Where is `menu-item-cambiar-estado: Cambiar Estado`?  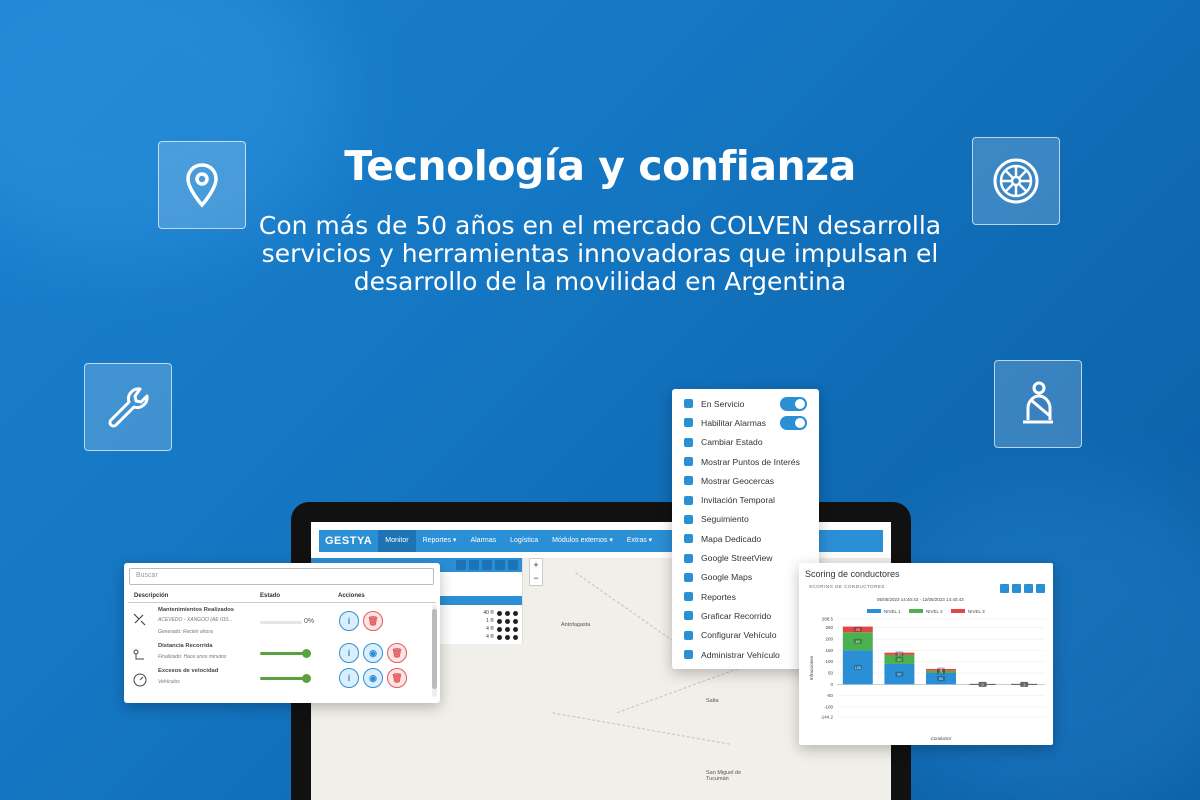 menu-item-cambiar-estado: Cambiar Estado is located at coordinates (745, 442).